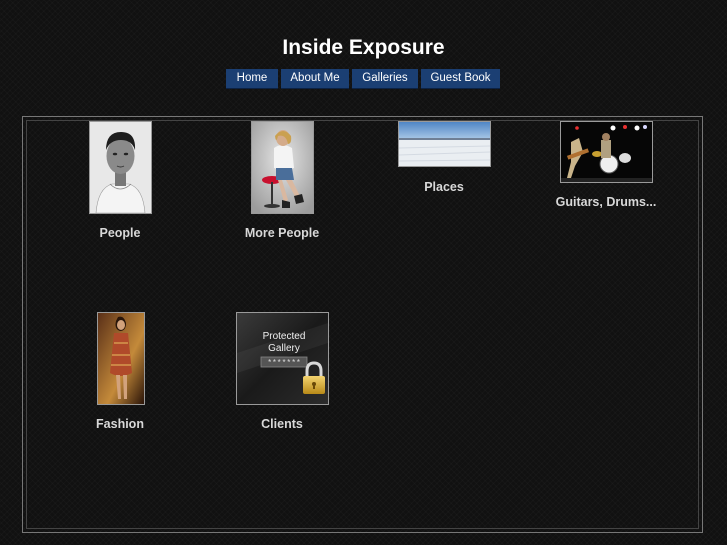 The width and height of the screenshot is (727, 545). Describe the element at coordinates (385, 79) in the screenshot. I see `nav-galleries: Galleries` at that location.